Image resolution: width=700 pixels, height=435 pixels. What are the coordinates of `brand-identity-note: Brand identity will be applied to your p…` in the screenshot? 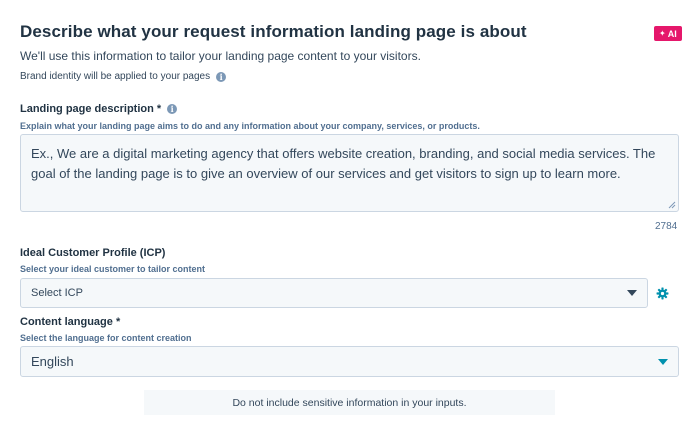 It's located at (123, 76).